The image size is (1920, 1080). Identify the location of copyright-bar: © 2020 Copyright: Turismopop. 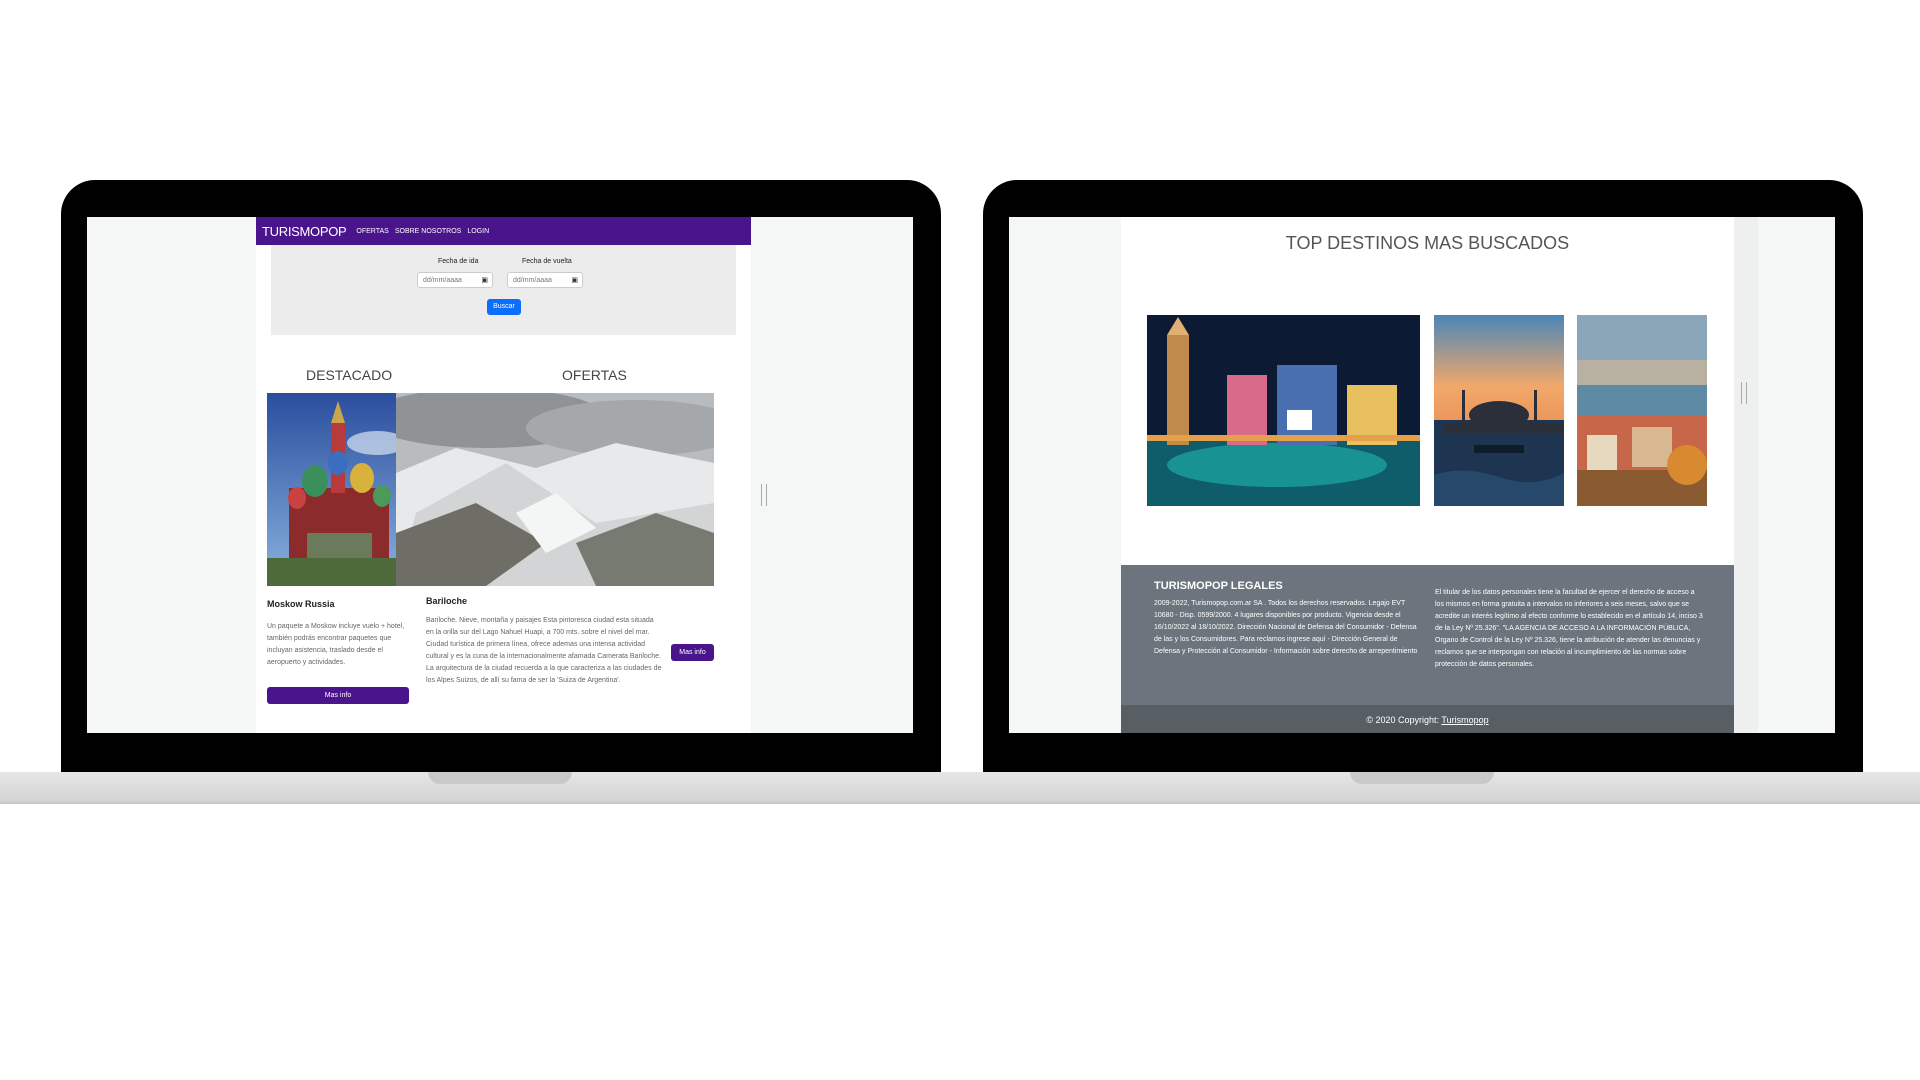
(1427, 719).